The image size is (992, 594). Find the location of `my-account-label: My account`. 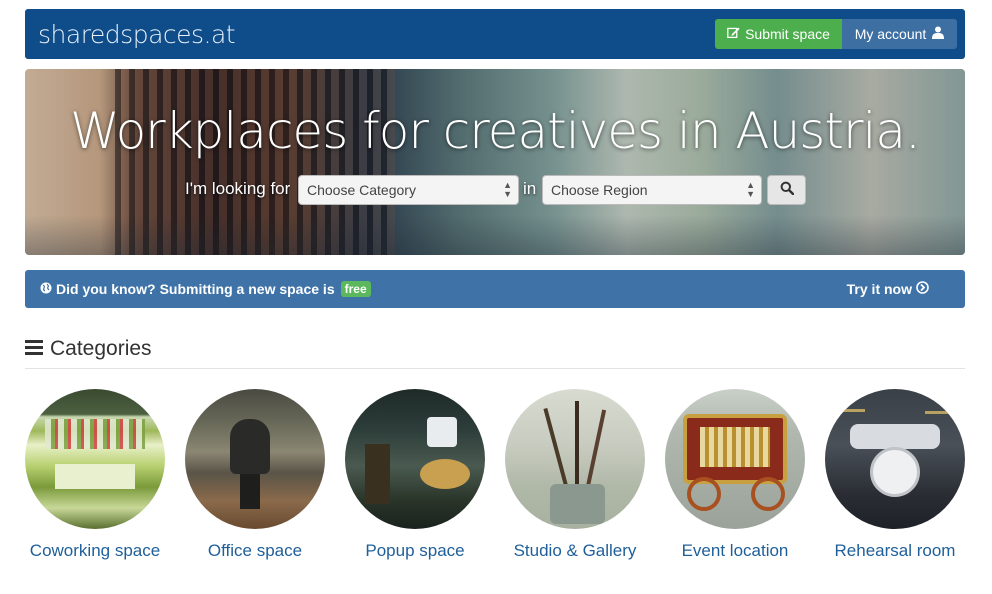

my-account-label: My account is located at coordinates (890, 34).